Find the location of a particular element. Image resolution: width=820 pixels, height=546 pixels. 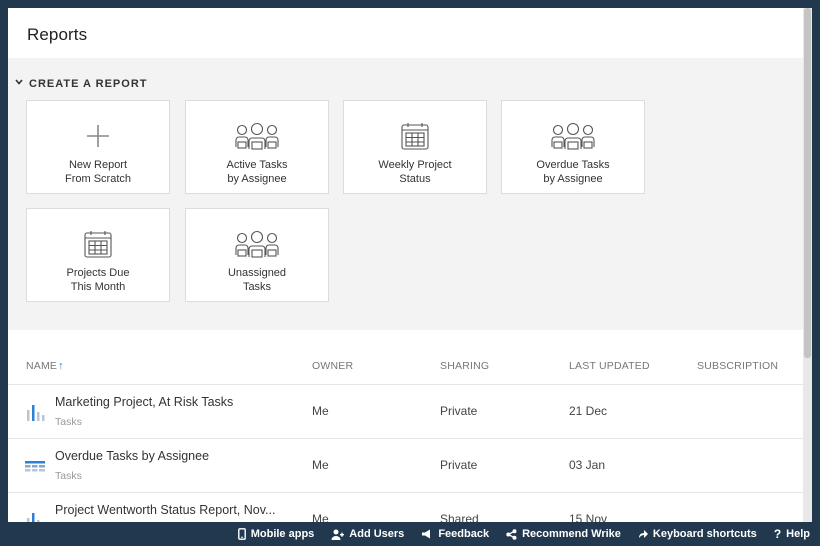

phone-icon is located at coordinates (241, 534).